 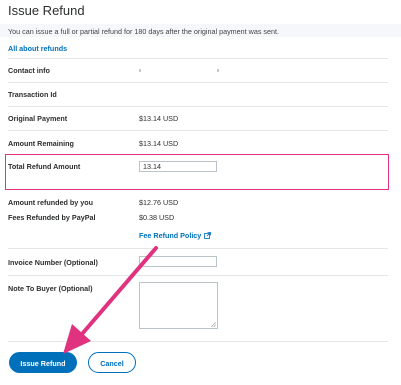 I want to click on issue-refund-button: Issue Refund, so click(x=43, y=362).